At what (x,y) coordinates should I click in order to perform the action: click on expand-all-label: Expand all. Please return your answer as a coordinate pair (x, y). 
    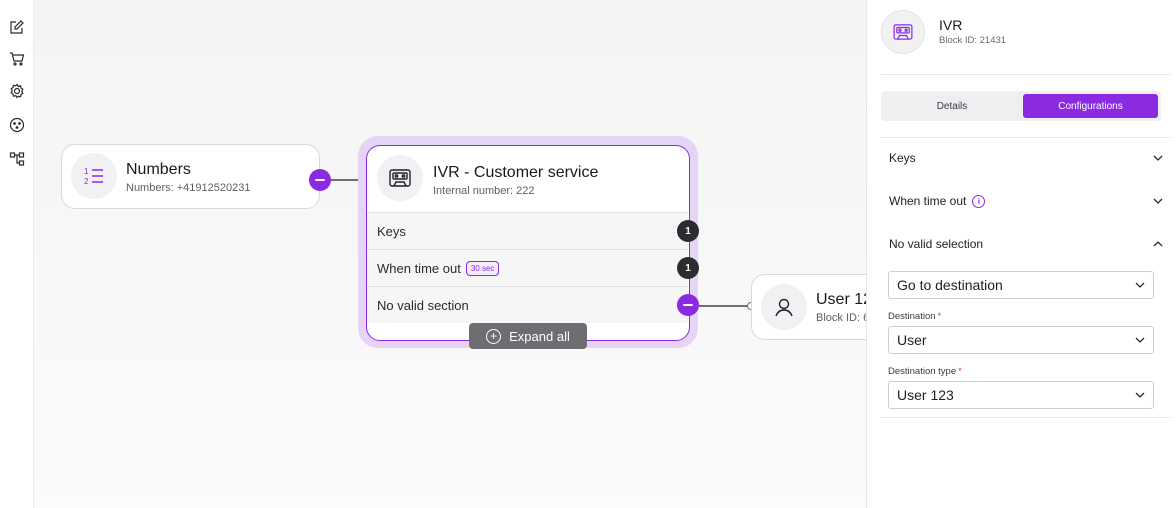
    Looking at the image, I should click on (539, 336).